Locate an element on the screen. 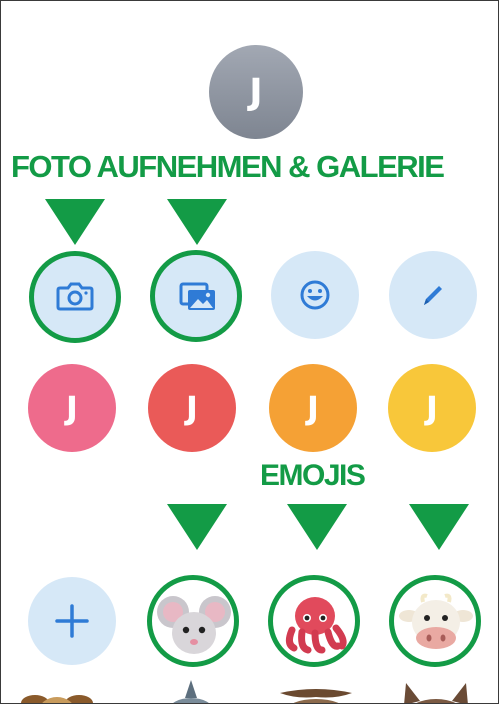  emoji-icon is located at coordinates (315, 295).